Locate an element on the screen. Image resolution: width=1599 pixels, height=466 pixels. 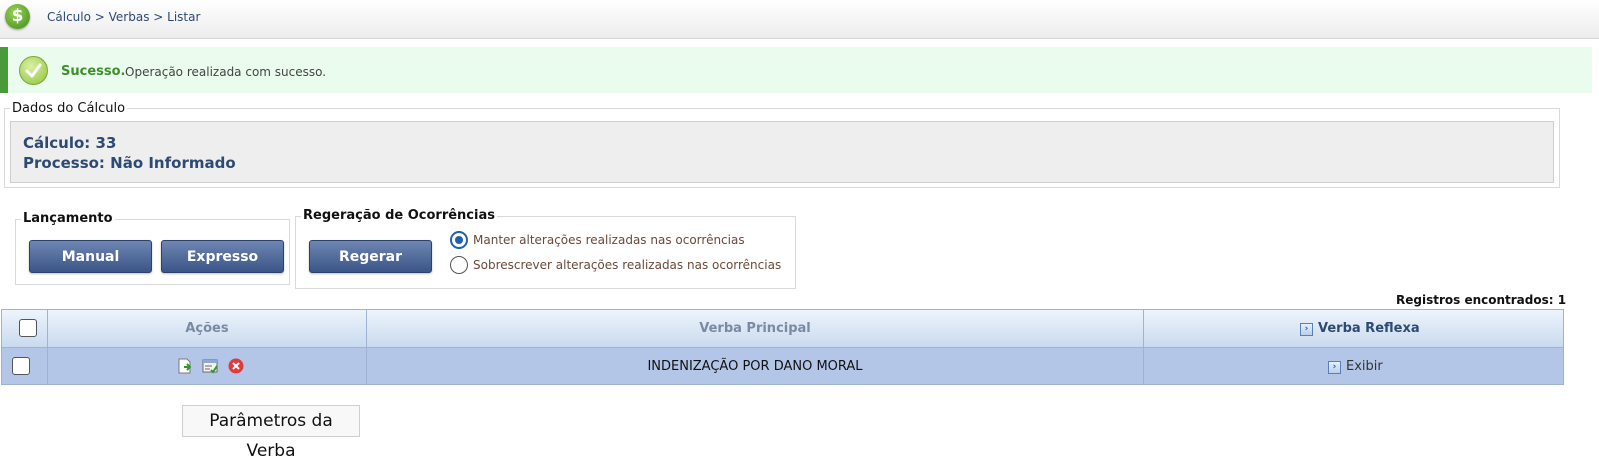
delete-icon is located at coordinates (236, 366).